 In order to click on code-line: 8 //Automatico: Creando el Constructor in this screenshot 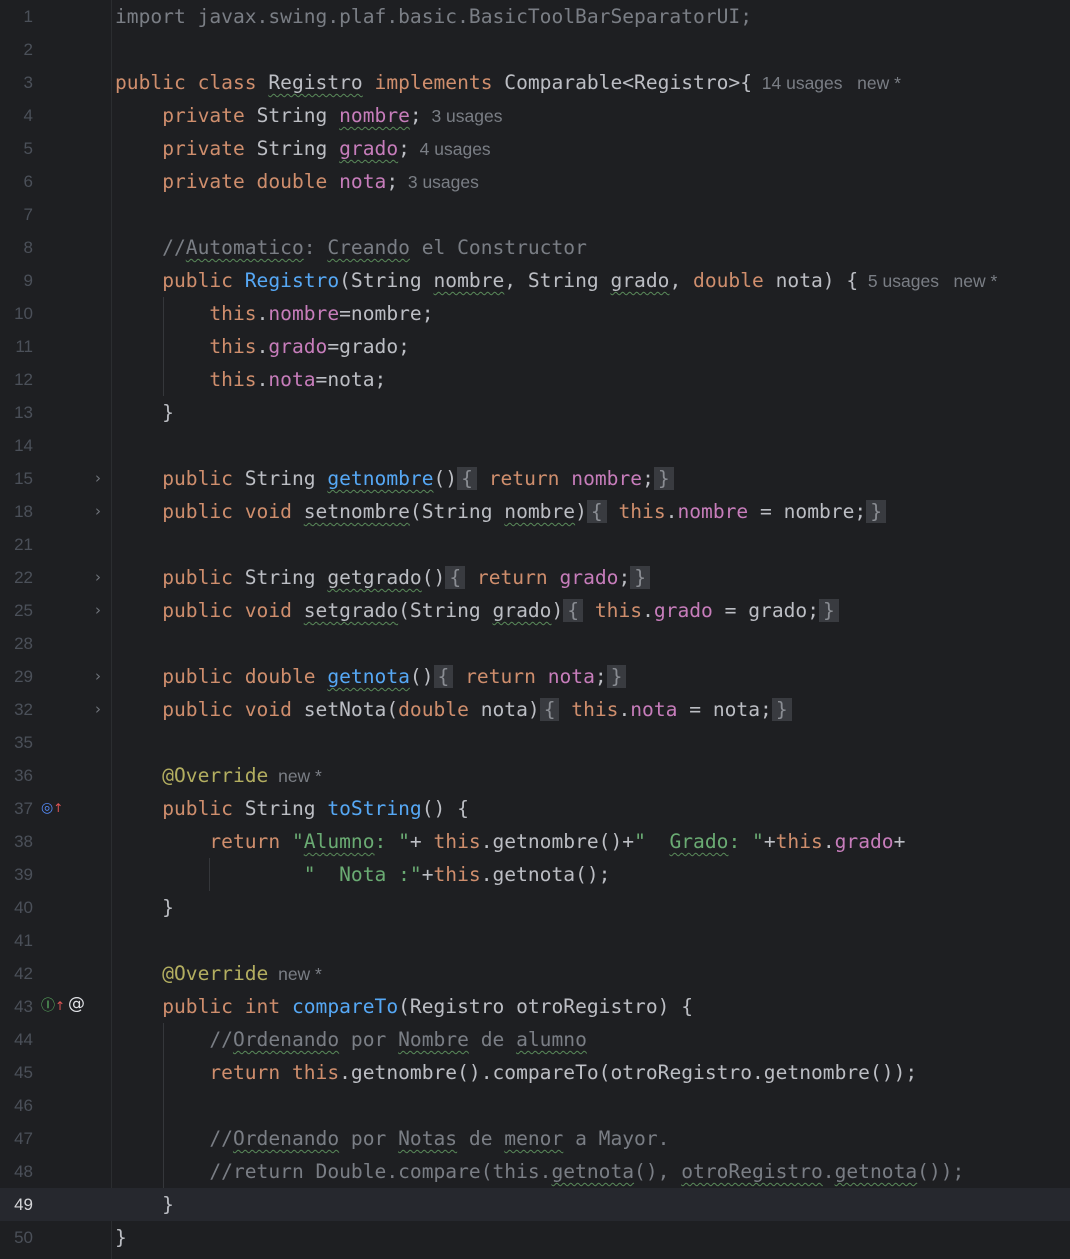, I will do `click(535, 247)`.